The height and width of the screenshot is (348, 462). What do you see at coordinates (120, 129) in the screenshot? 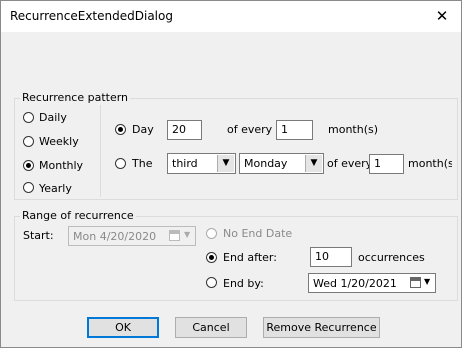
I see `day-radio` at bounding box center [120, 129].